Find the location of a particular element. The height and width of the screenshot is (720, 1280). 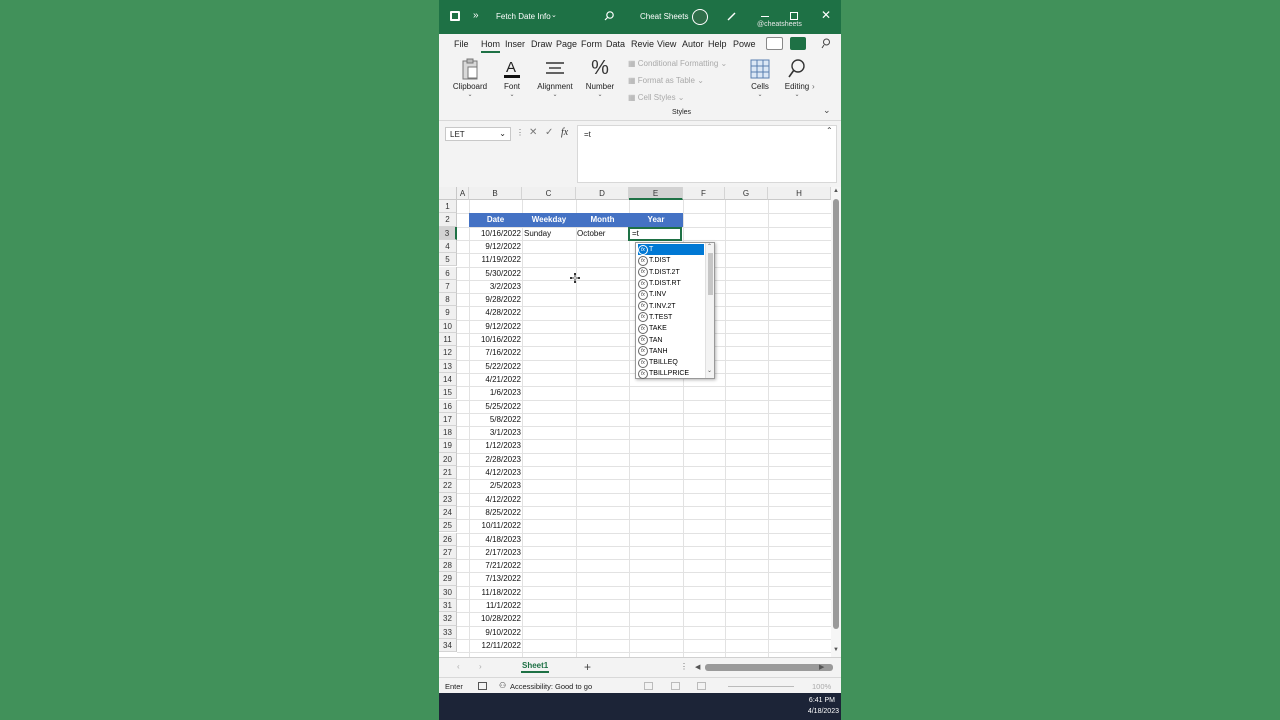

column-header-e: E is located at coordinates (656, 193).